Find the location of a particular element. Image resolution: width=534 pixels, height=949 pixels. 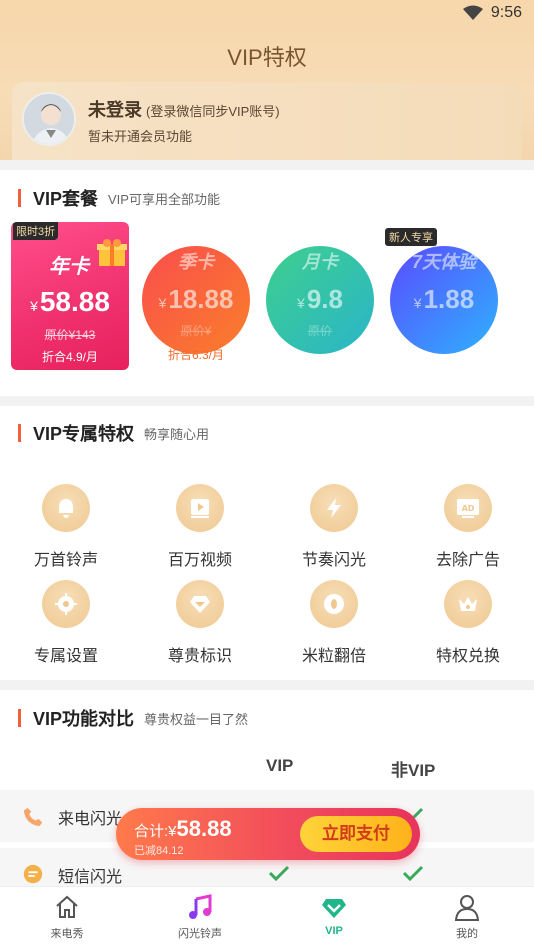

default-avatar-icon is located at coordinates (49, 119).